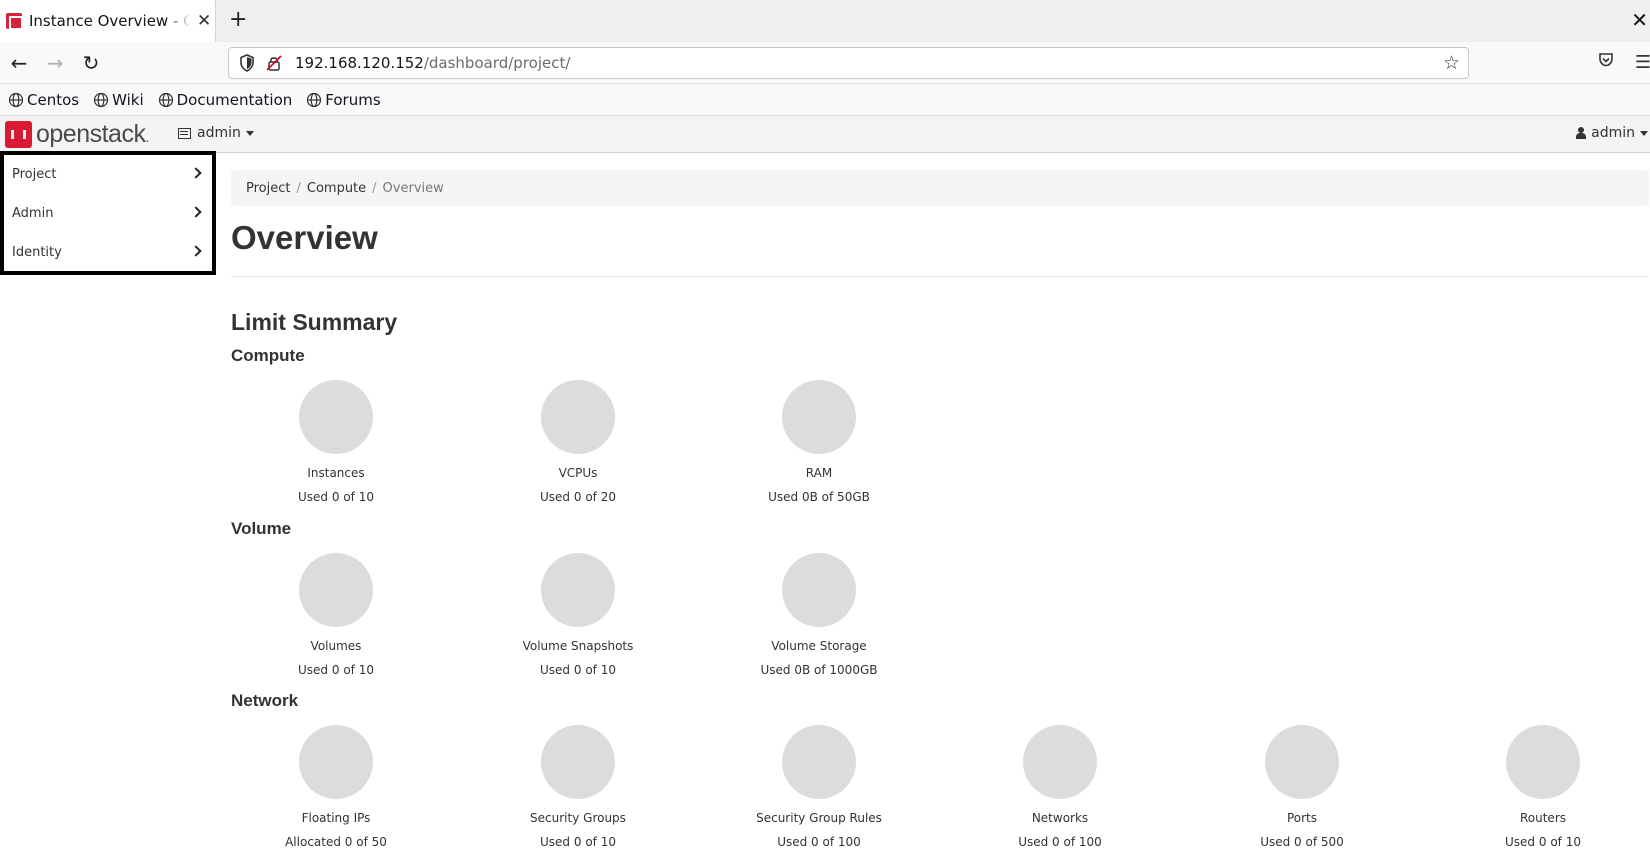 This screenshot has height=852, width=1650. What do you see at coordinates (1302, 842) in the screenshot?
I see `pie-usage: Used 0 of 500` at bounding box center [1302, 842].